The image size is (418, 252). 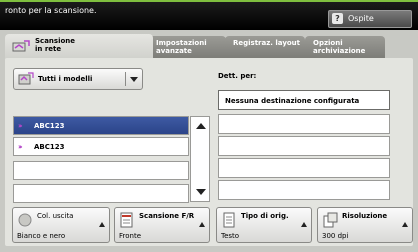 What do you see at coordinates (339, 47) in the screenshot?
I see `tab-label: Opzioni archiviazione` at bounding box center [339, 47].